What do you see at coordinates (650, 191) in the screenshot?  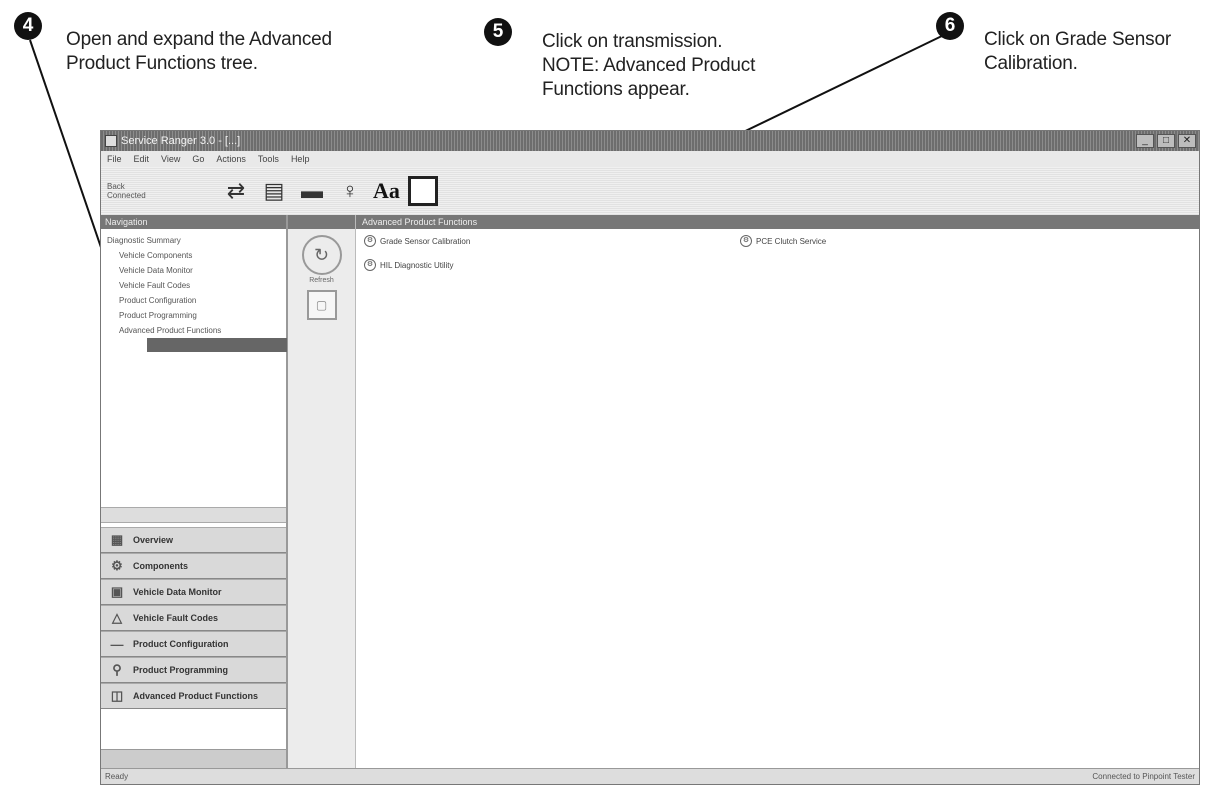 I see `toolbar: Back Connected ⇄ ▤ ▬ ♀ Aa` at bounding box center [650, 191].